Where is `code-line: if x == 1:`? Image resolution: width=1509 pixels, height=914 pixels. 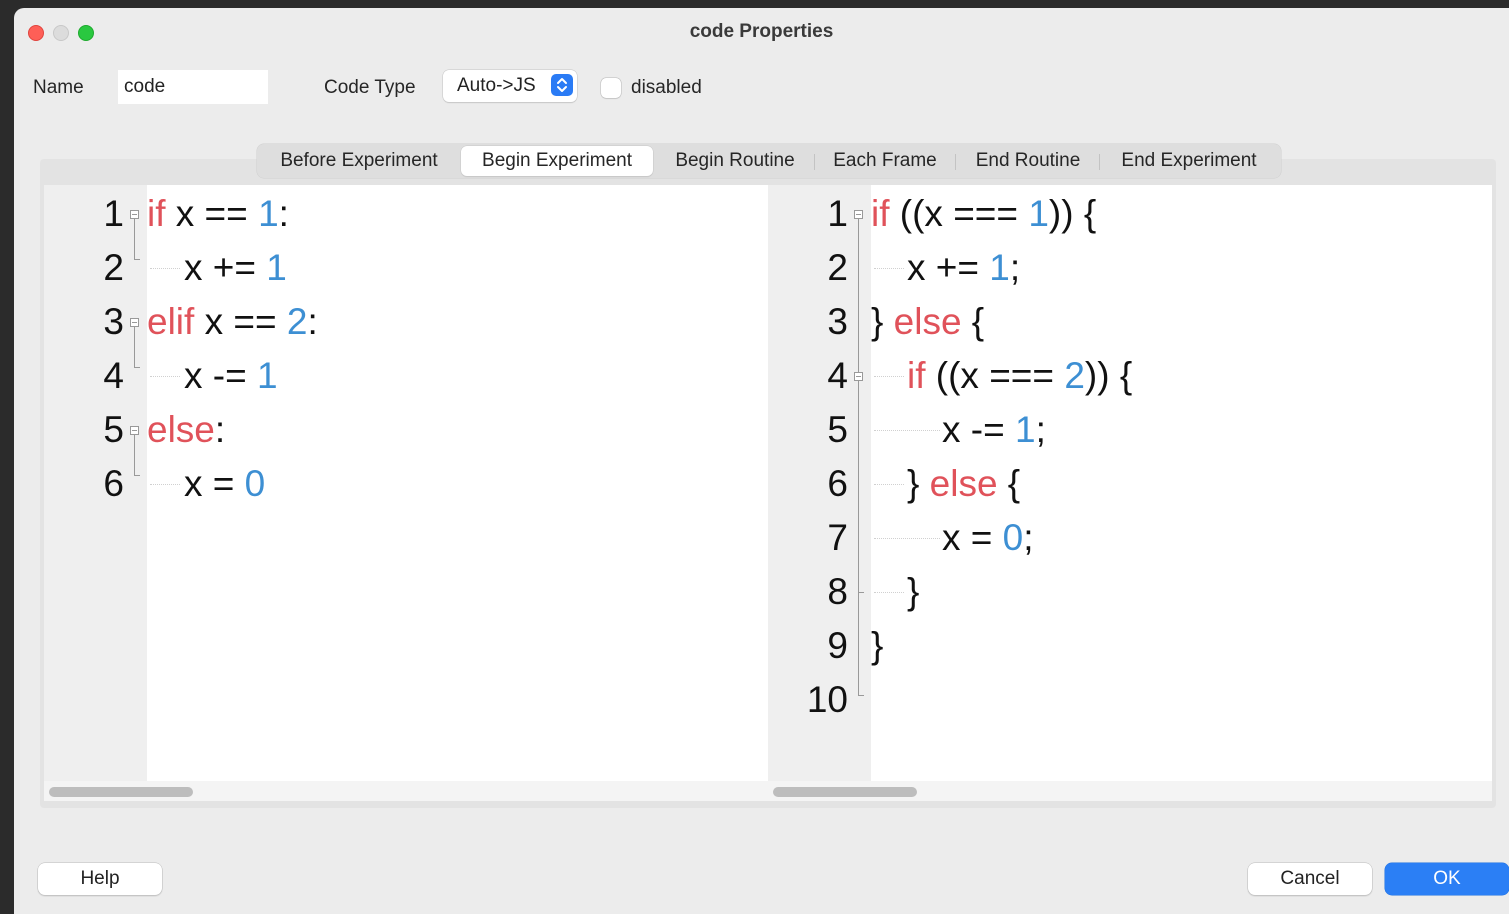
code-line: if x == 1: is located at coordinates (218, 213).